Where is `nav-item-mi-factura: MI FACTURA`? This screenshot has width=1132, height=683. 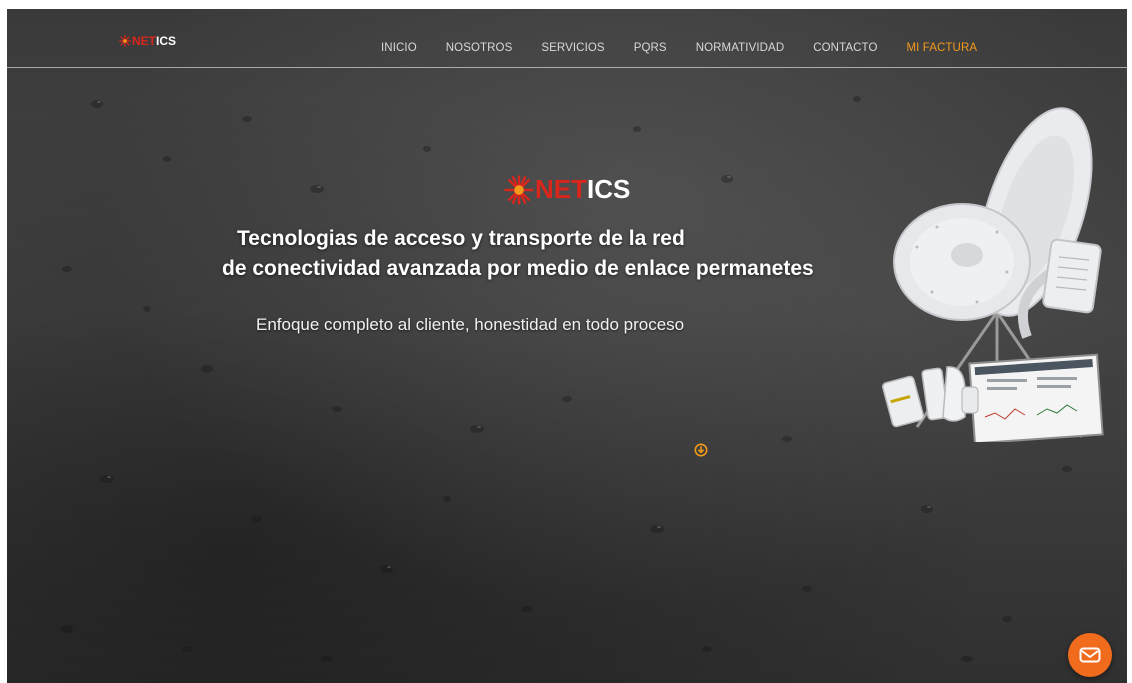
nav-item-mi-factura: MI FACTURA is located at coordinates (942, 48).